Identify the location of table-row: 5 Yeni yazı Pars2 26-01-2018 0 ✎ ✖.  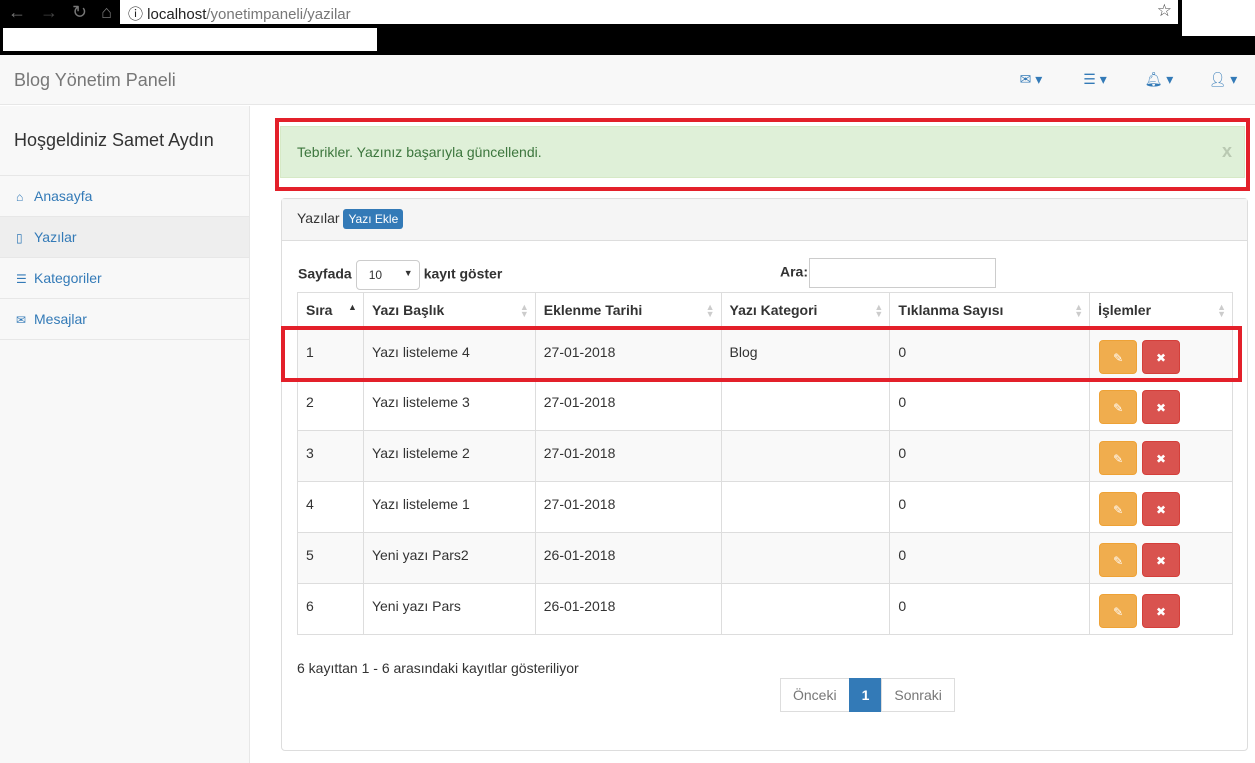
(765, 558).